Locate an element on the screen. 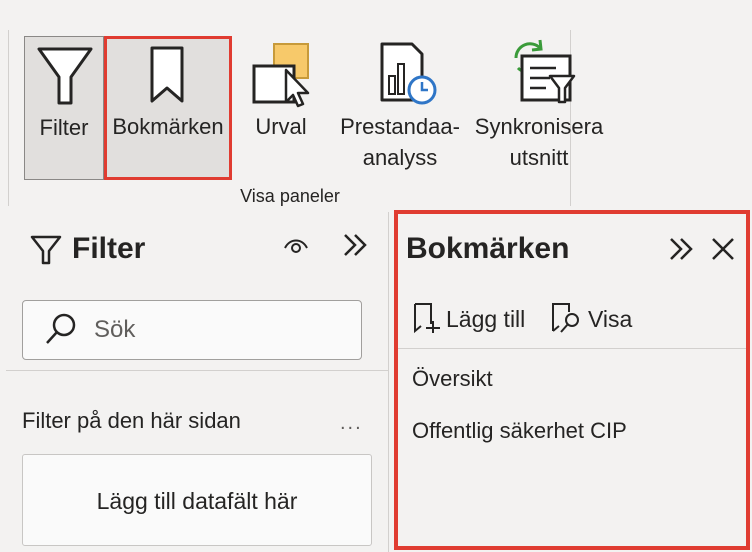  ribbon-group-label: Visa paneler is located at coordinates (290, 196).